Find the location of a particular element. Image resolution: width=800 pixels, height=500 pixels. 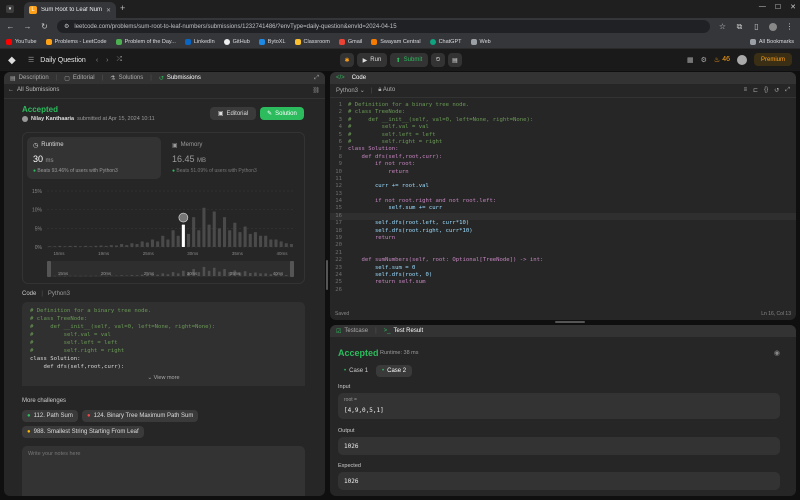

premium-button: Premium is located at coordinates (772, 59).